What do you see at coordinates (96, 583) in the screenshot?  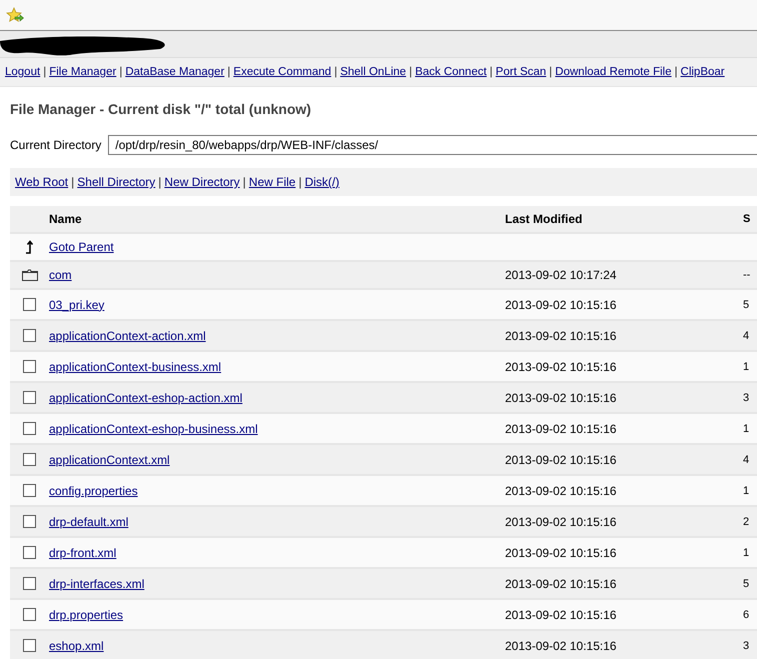 I see `file-link: drp-interfaces.xml` at bounding box center [96, 583].